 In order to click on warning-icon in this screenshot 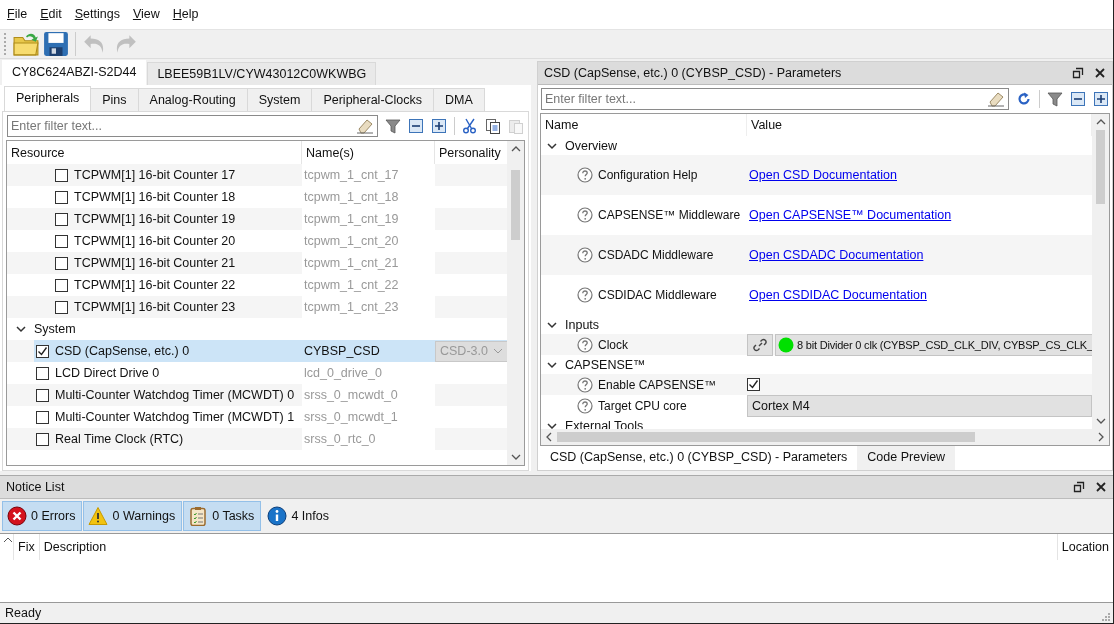, I will do `click(98, 516)`.